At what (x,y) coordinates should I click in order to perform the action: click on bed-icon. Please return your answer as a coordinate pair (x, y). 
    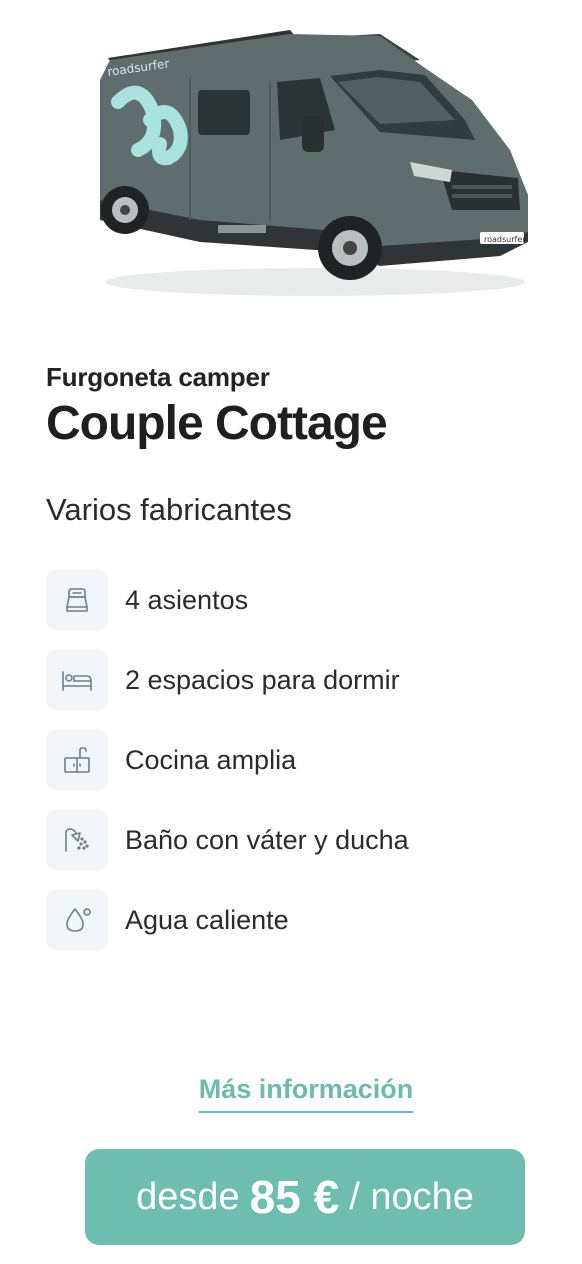
    Looking at the image, I should click on (77, 680).